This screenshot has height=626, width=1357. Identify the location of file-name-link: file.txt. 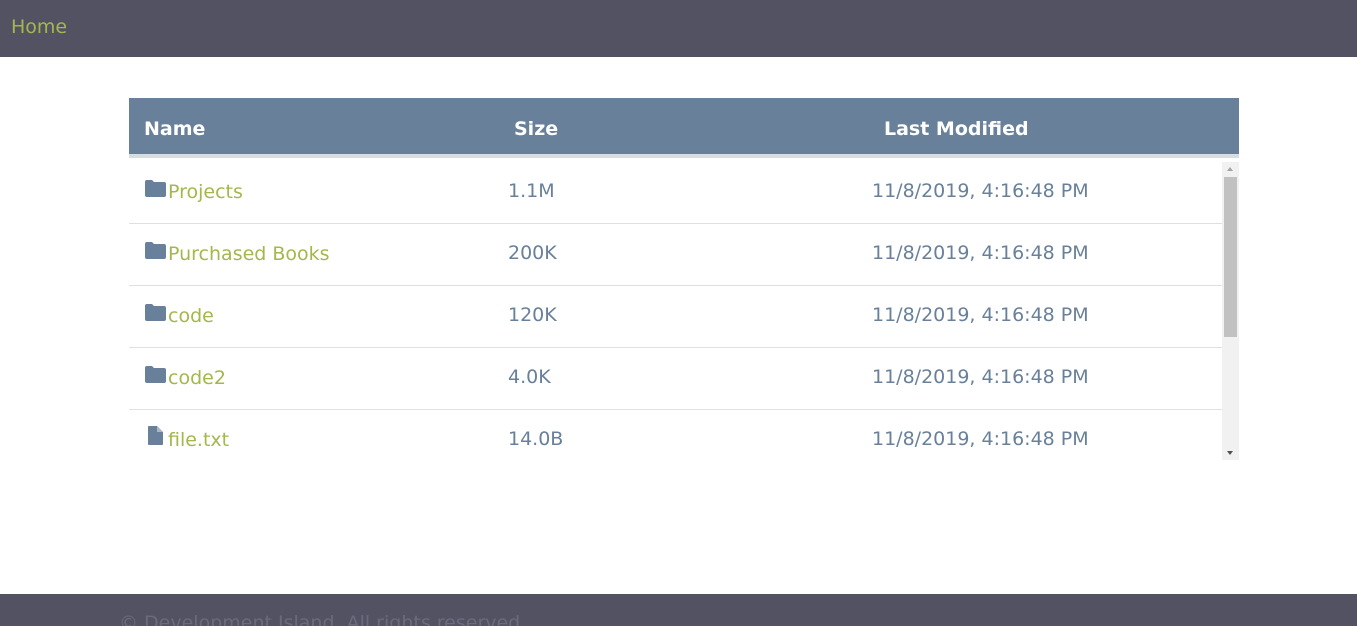
(198, 440).